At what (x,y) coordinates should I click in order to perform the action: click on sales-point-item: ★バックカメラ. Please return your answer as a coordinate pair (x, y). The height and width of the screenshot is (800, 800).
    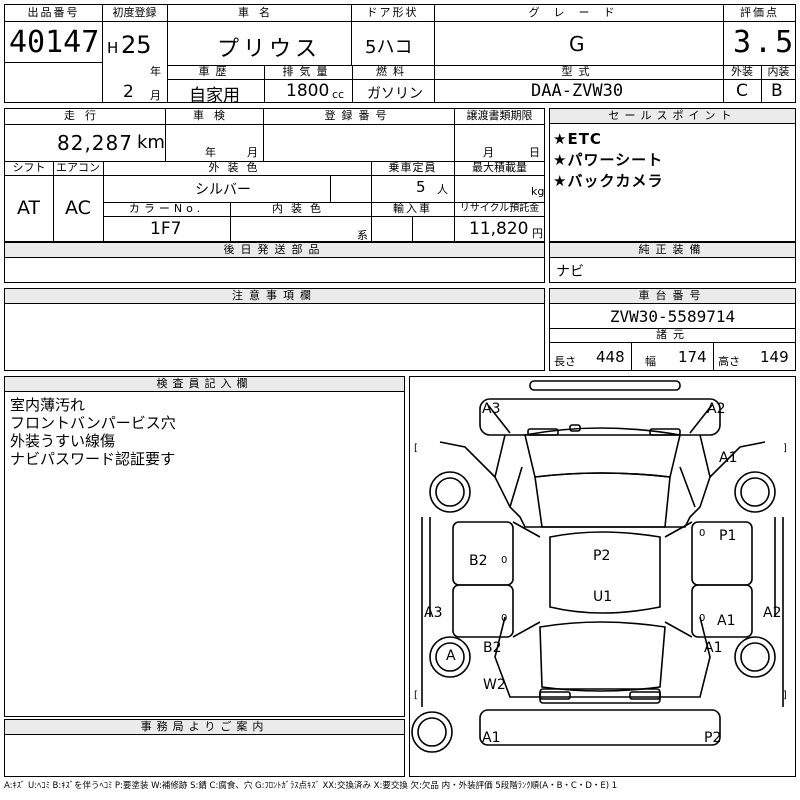
    Looking at the image, I should click on (608, 181).